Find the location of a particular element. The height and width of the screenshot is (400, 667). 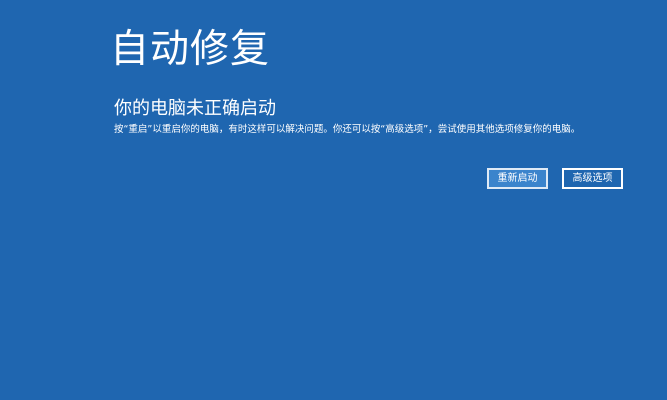

error-heading: 你的电脑未正确启动 is located at coordinates (195, 108).